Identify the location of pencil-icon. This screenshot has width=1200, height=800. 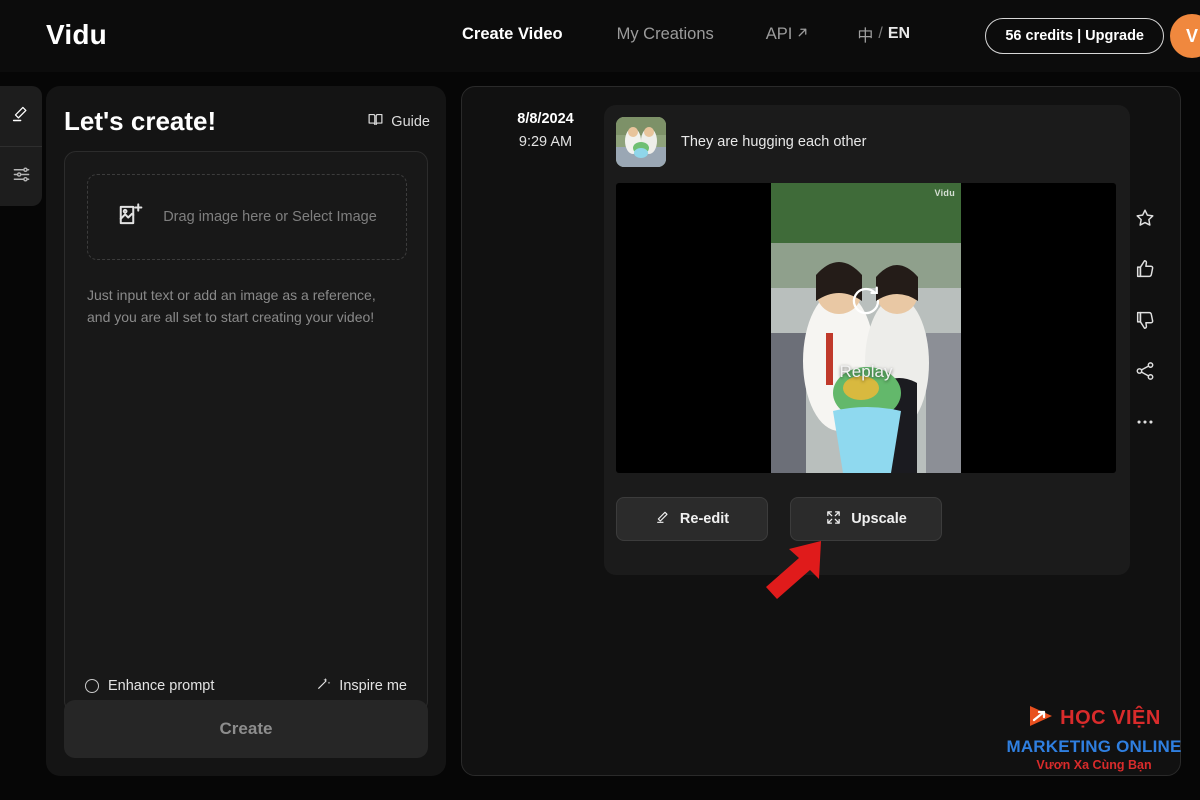
(663, 519).